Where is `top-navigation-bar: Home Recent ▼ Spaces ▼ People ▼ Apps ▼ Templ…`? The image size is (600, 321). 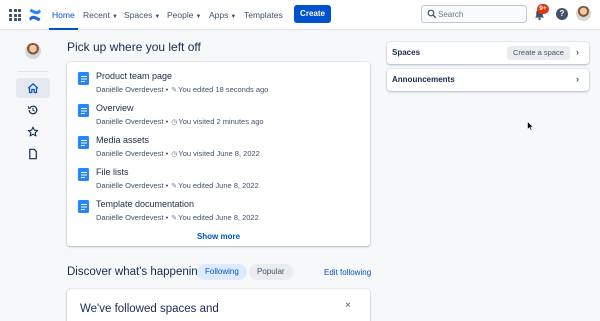
top-navigation-bar: Home Recent ▼ Spaces ▼ People ▼ Apps ▼ Templ… is located at coordinates (300, 15).